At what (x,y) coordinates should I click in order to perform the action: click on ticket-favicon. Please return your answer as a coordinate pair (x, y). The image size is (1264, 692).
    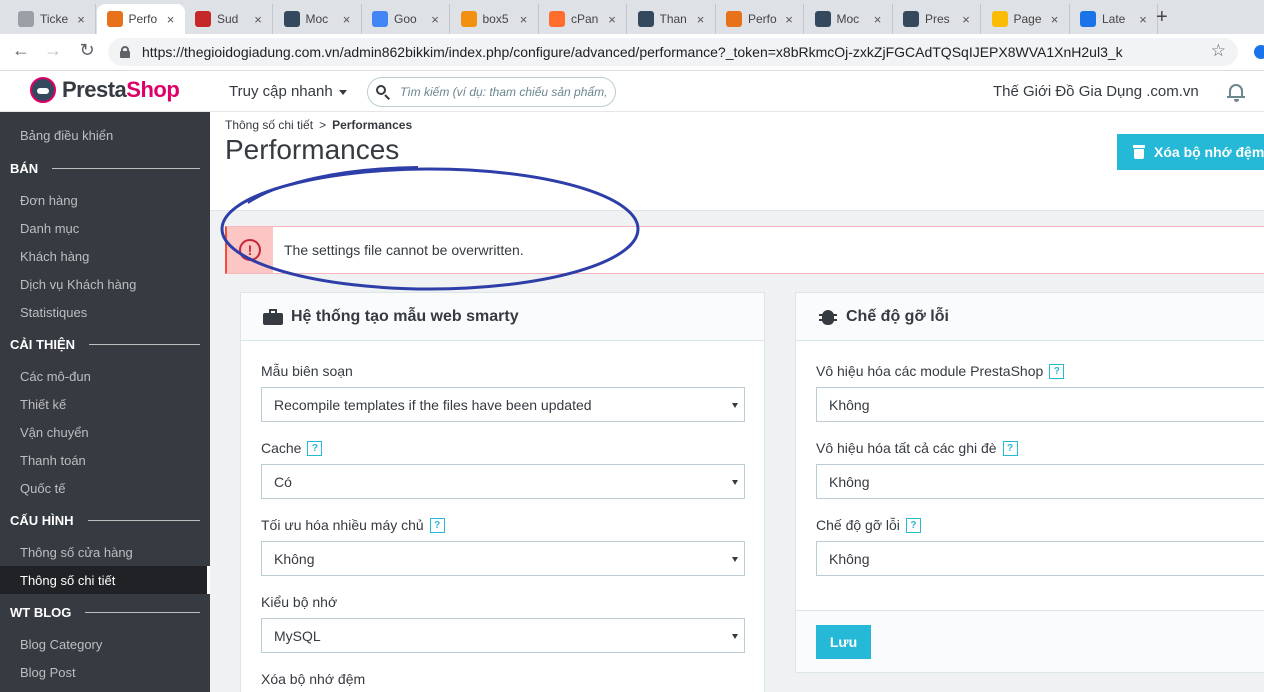
    Looking at the image, I should click on (26, 19).